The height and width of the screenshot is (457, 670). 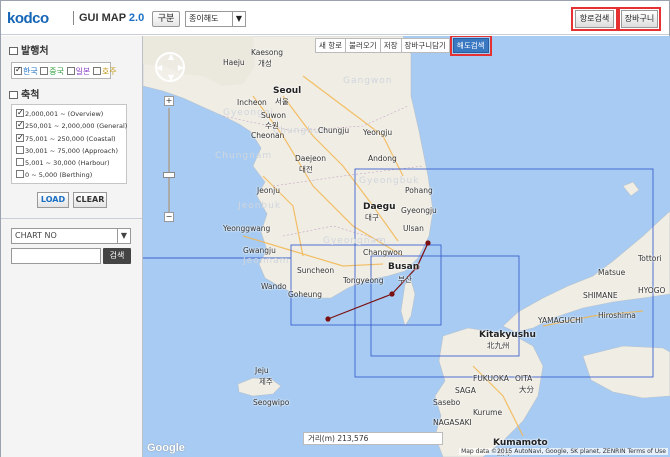 What do you see at coordinates (355, 241) in the screenshot?
I see `region-label: Gyeongnam` at bounding box center [355, 241].